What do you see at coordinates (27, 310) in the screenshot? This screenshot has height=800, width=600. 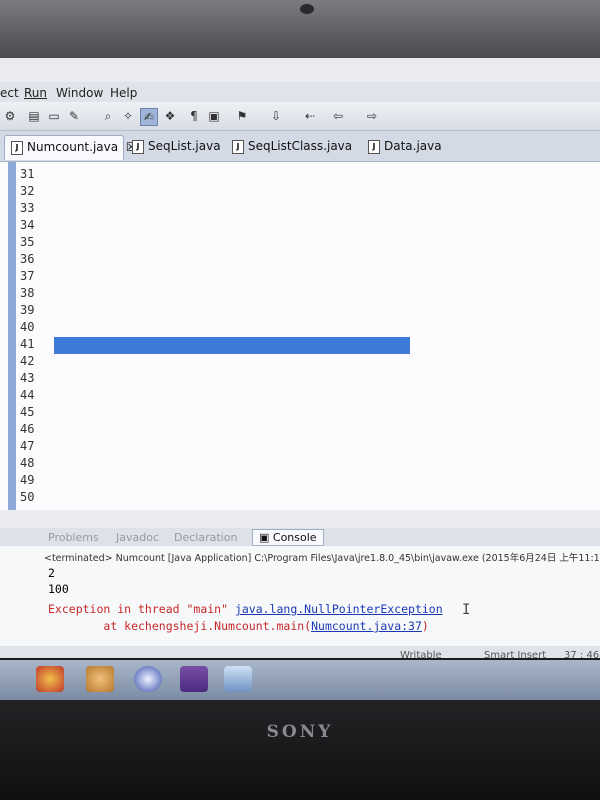 I see `line-number: 39` at bounding box center [27, 310].